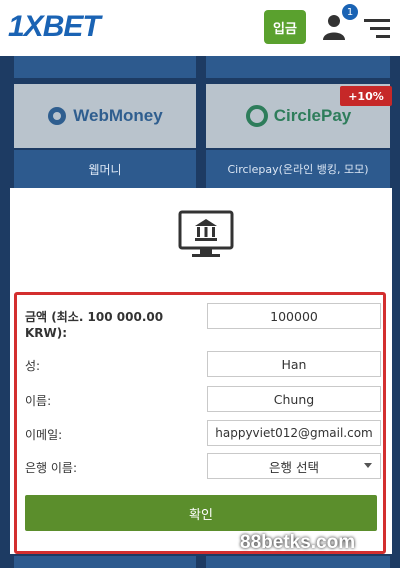  I want to click on bank-icon, so click(206, 233).